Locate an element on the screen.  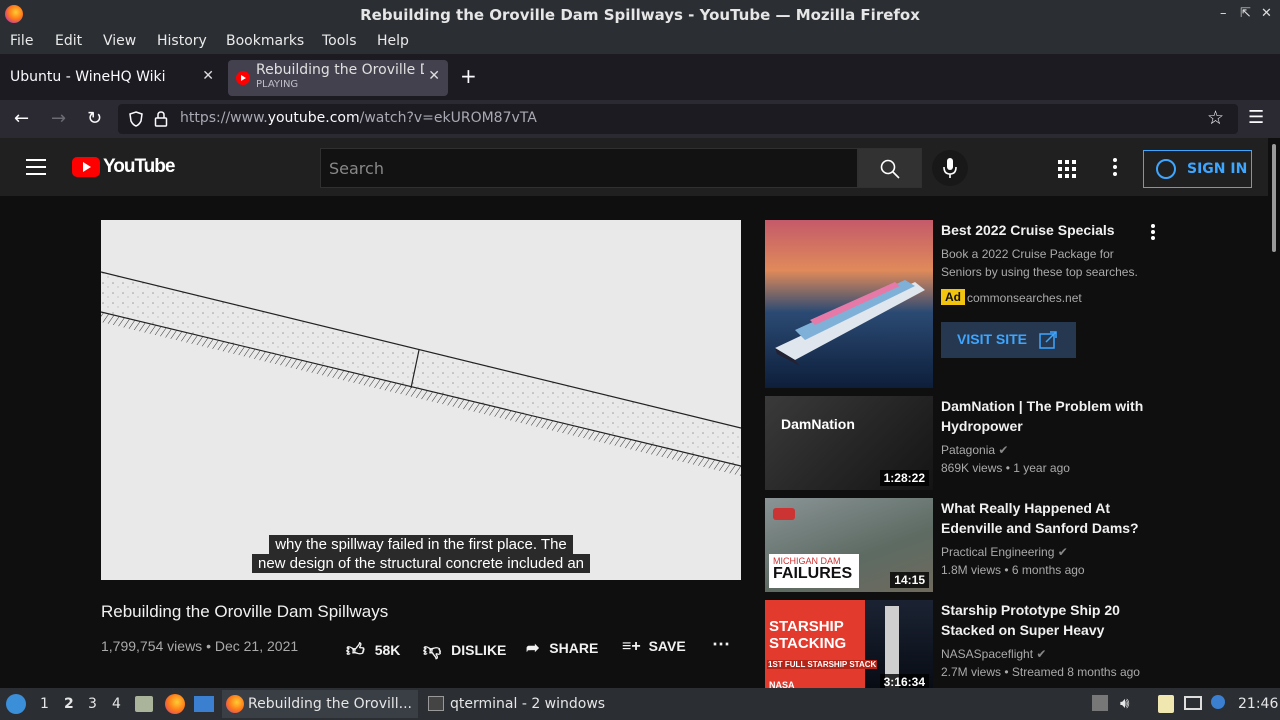
workspace-2: 2 is located at coordinates (69, 704).